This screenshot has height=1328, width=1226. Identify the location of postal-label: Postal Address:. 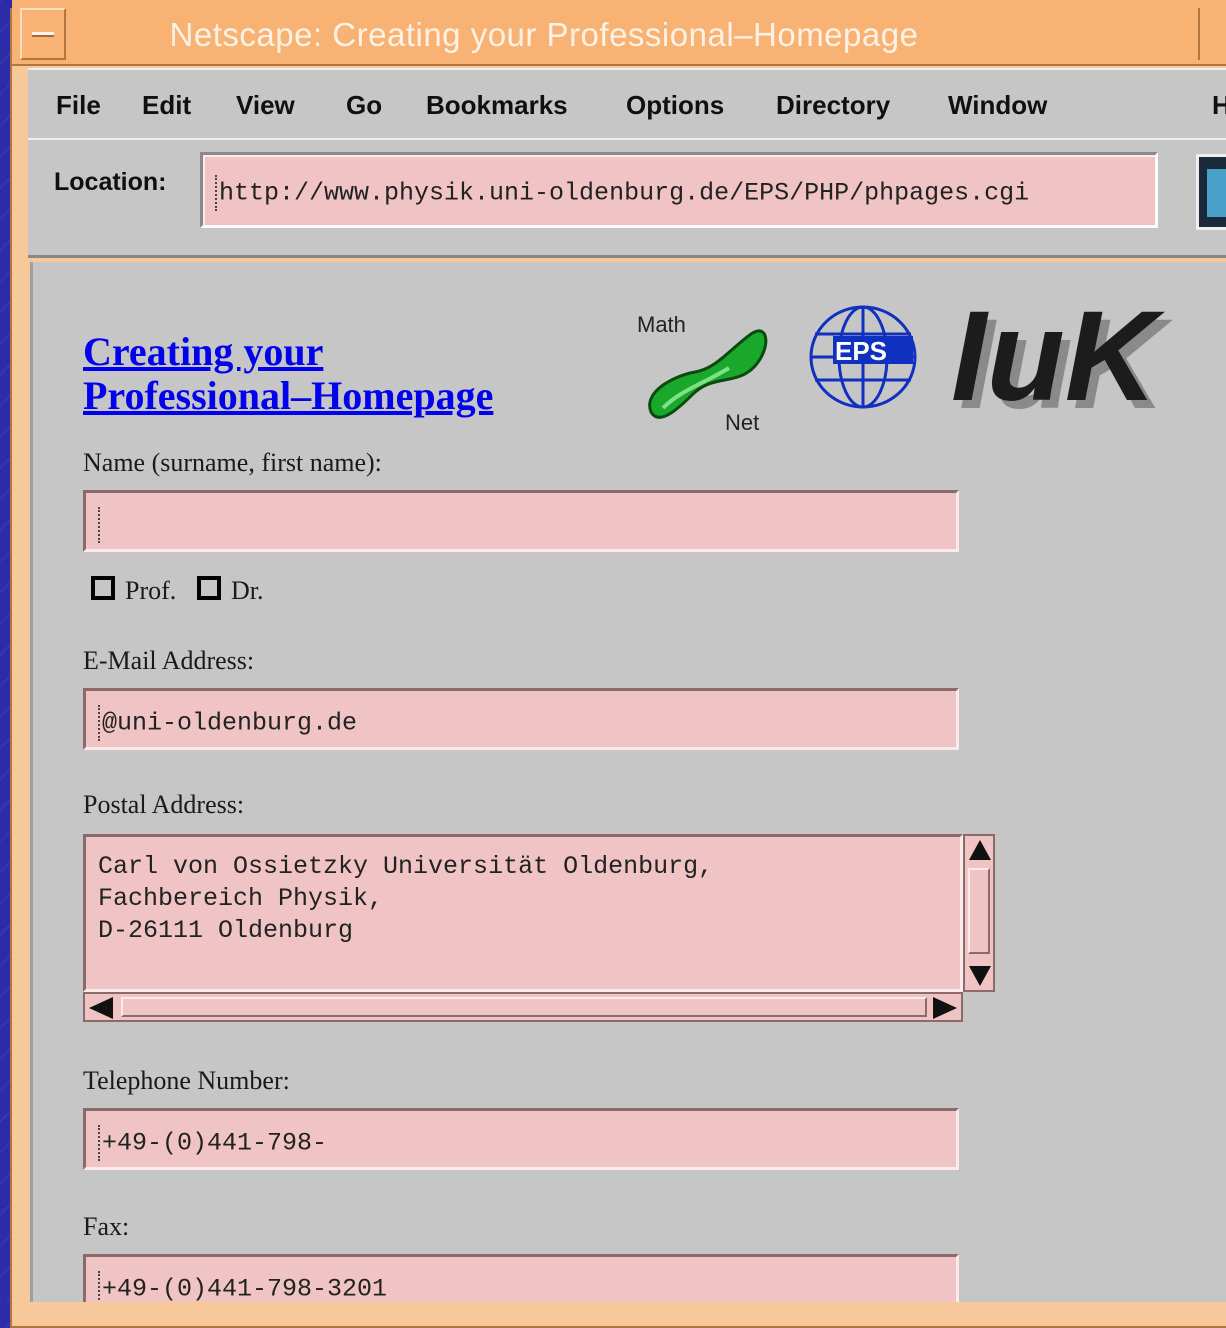
(164, 804).